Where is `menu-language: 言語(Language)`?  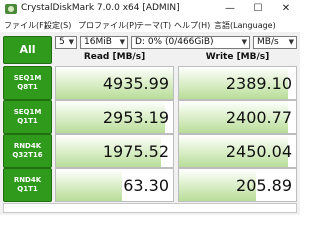
menu-language: 言語(Language) is located at coordinates (245, 25).